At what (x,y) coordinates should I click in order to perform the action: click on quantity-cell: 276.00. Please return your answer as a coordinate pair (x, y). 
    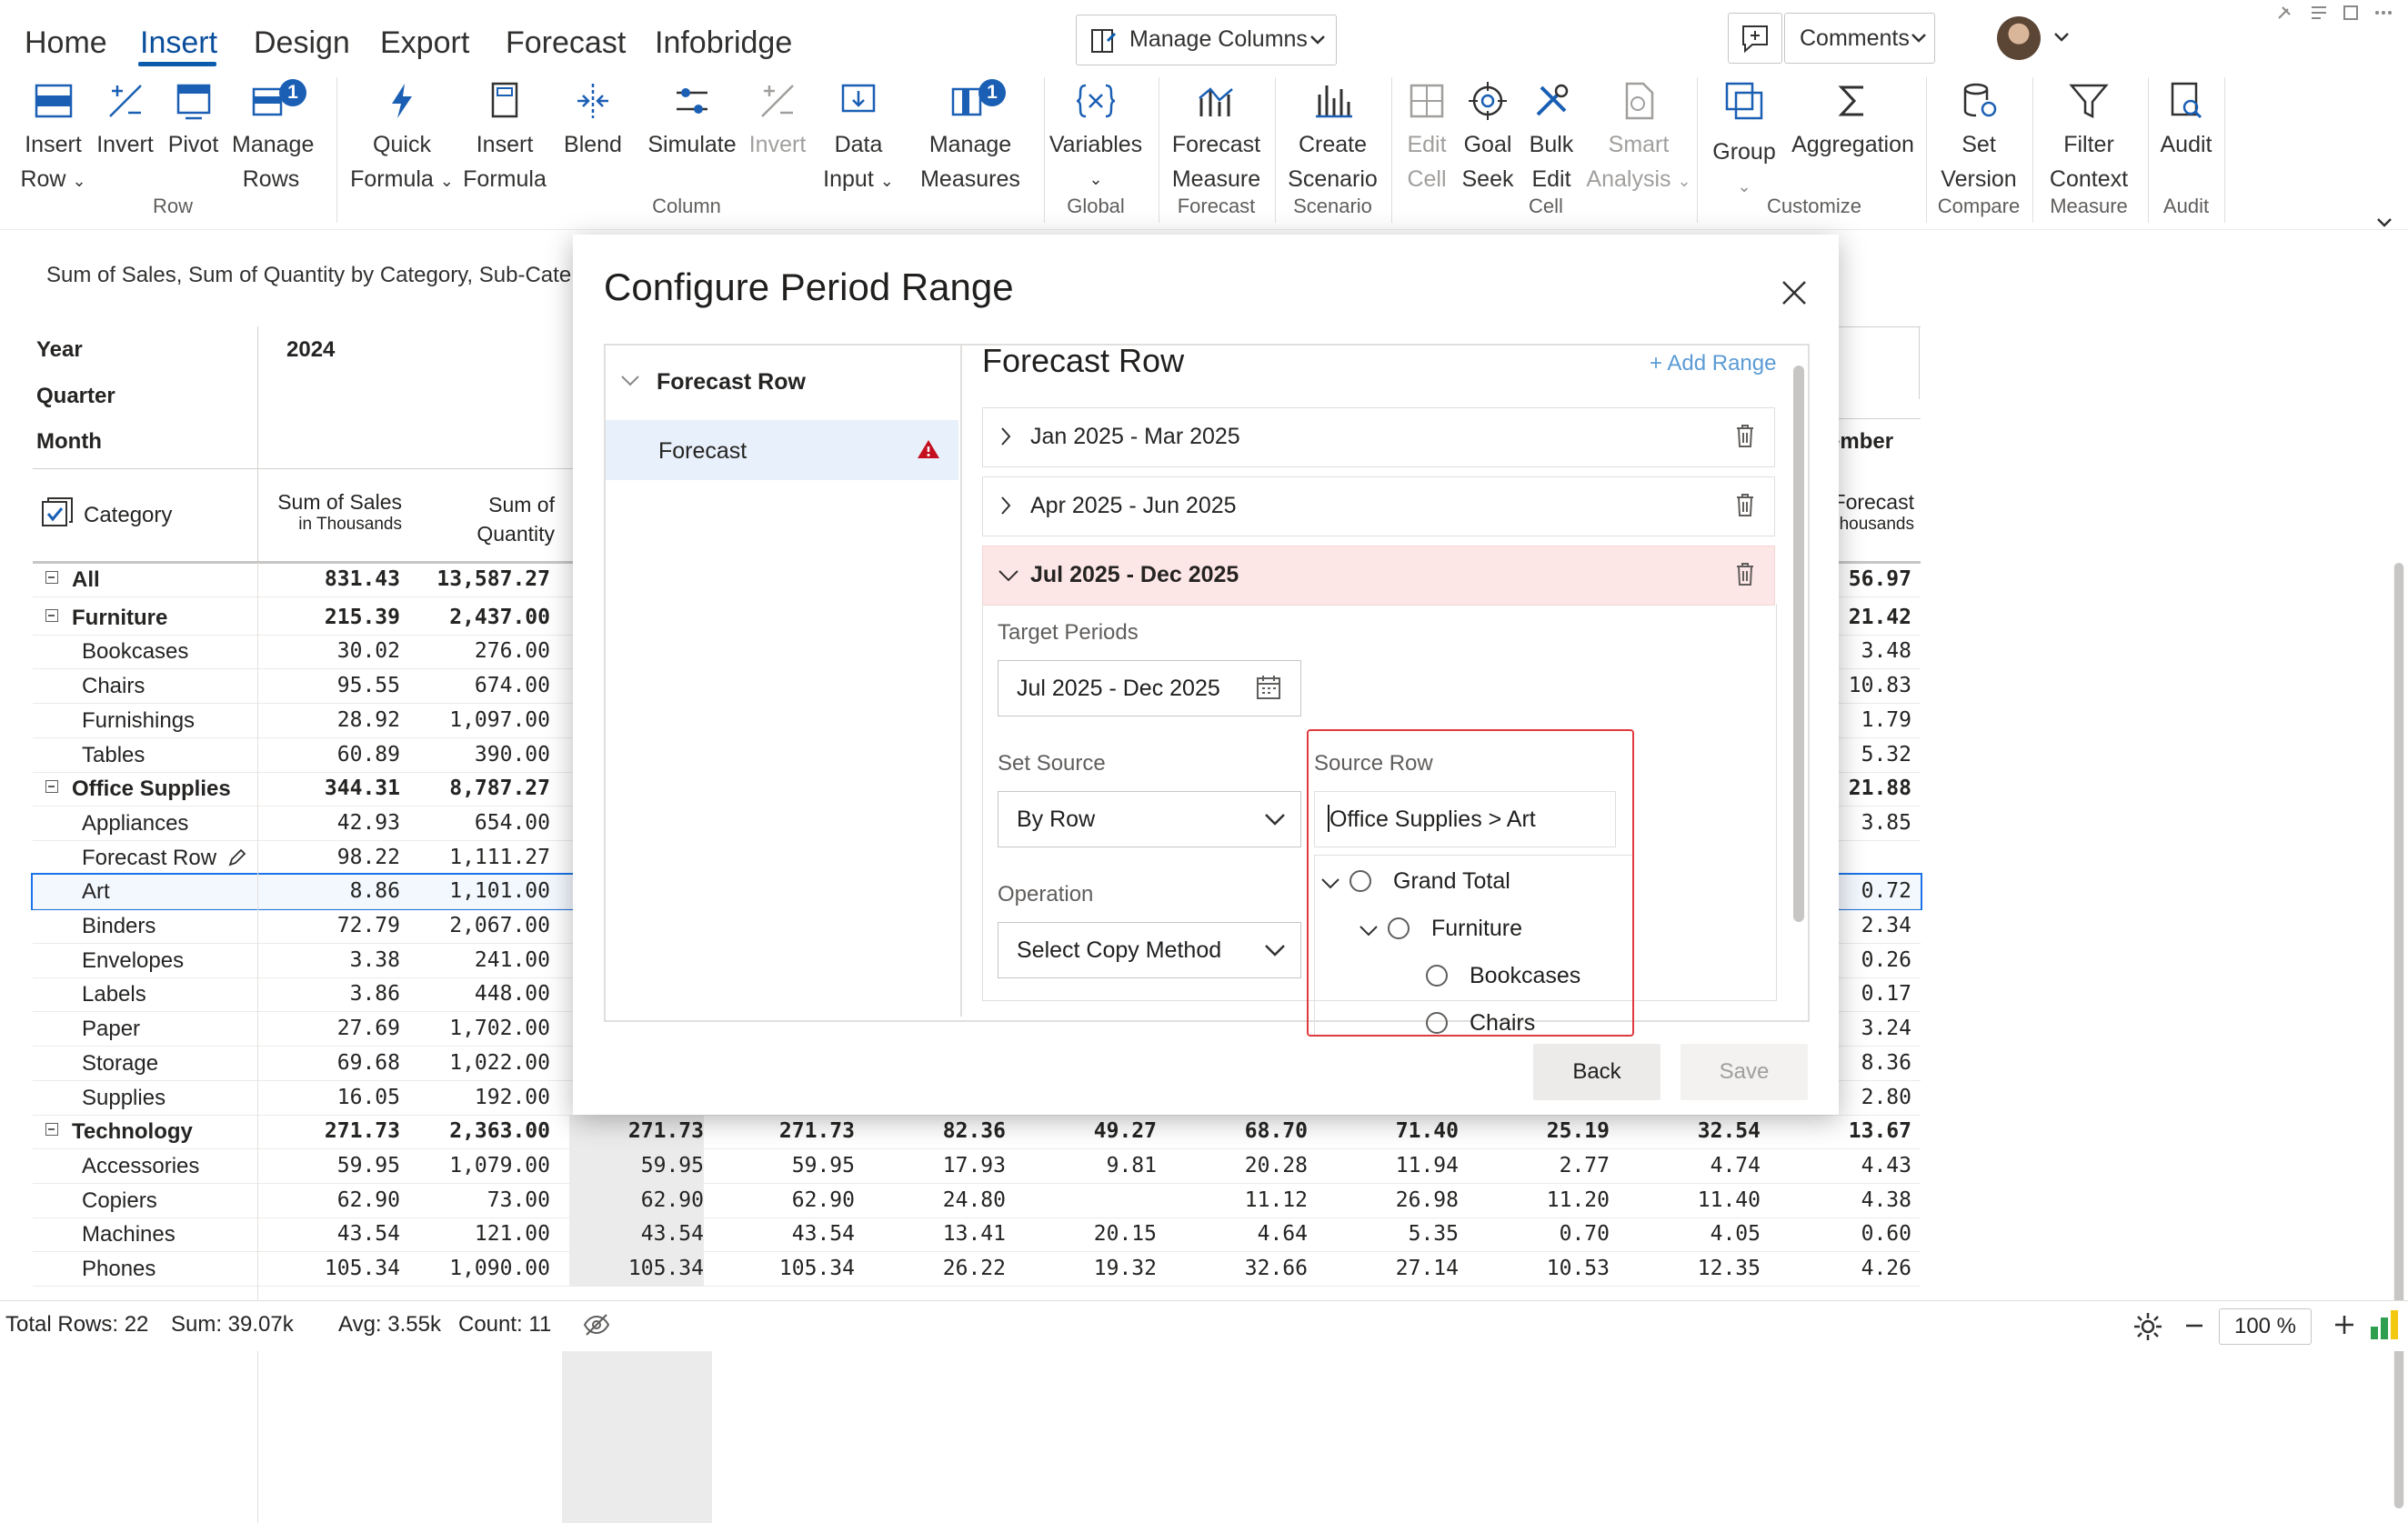
    Looking at the image, I should click on (482, 651).